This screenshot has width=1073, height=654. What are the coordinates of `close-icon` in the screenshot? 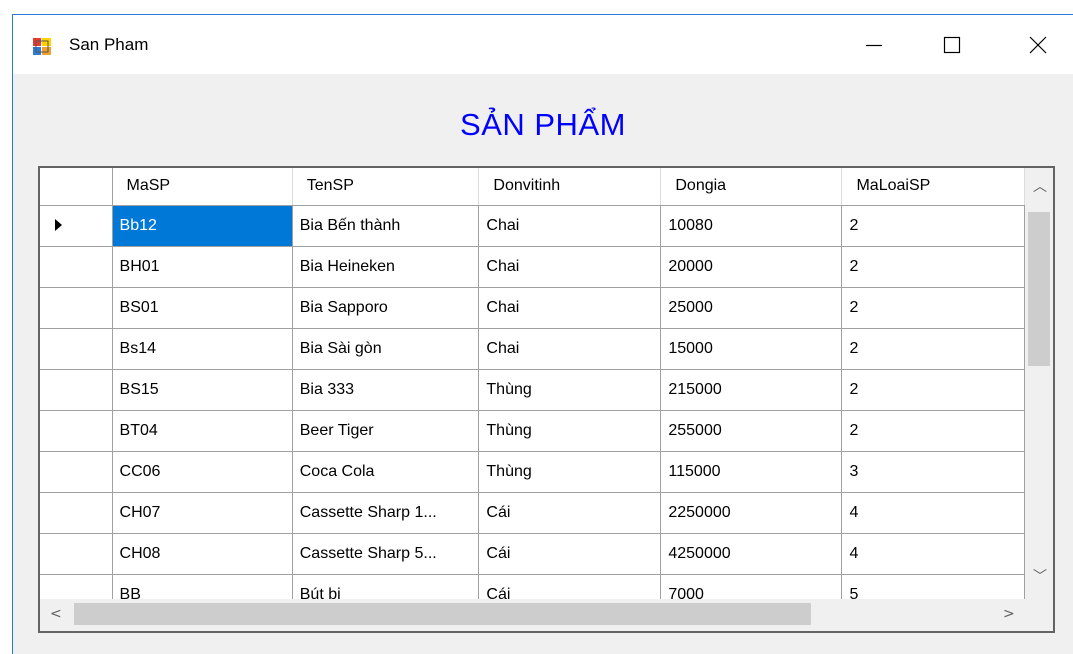 It's located at (1038, 44).